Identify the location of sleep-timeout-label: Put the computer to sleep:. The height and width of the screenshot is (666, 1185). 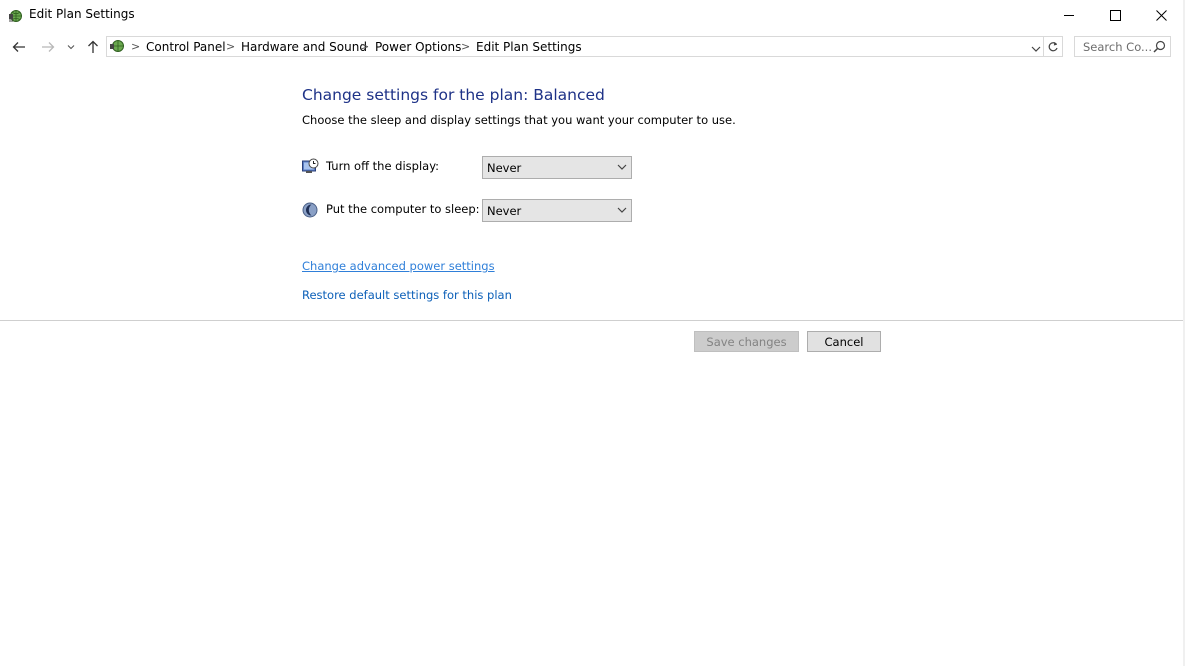
(403, 209).